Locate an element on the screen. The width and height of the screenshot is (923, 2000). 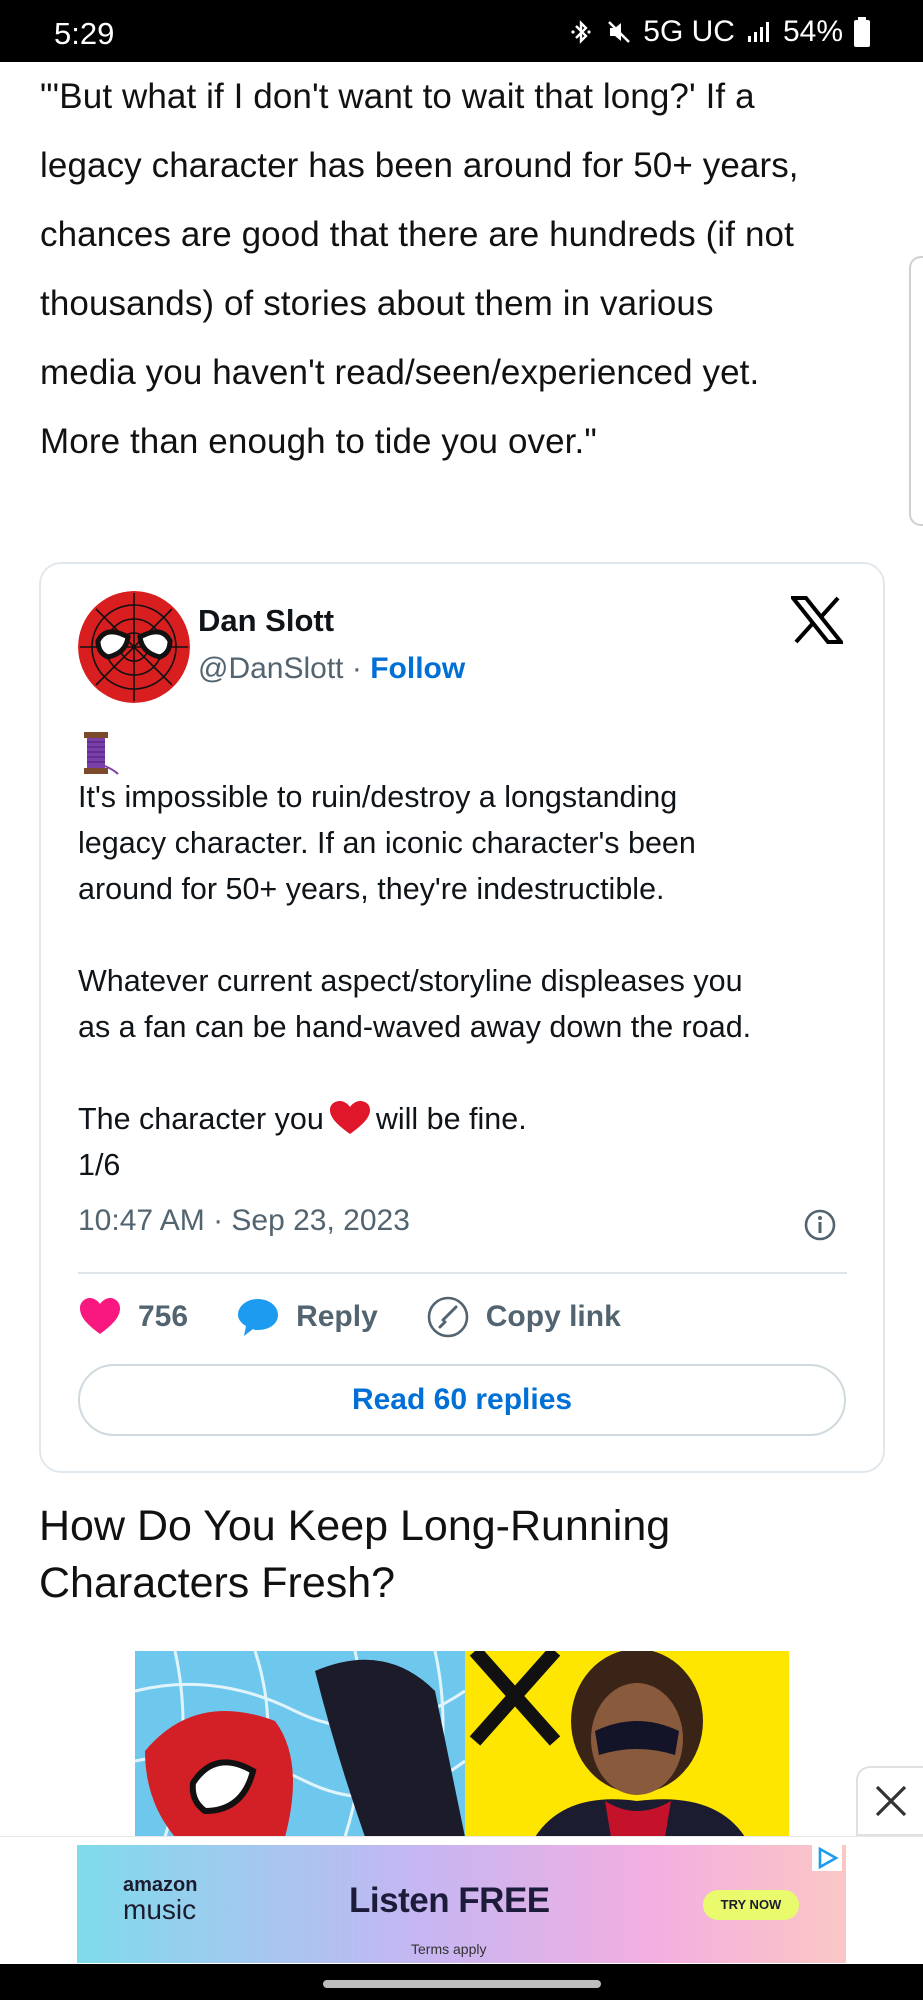
side-scroll-handle is located at coordinates (916, 391).